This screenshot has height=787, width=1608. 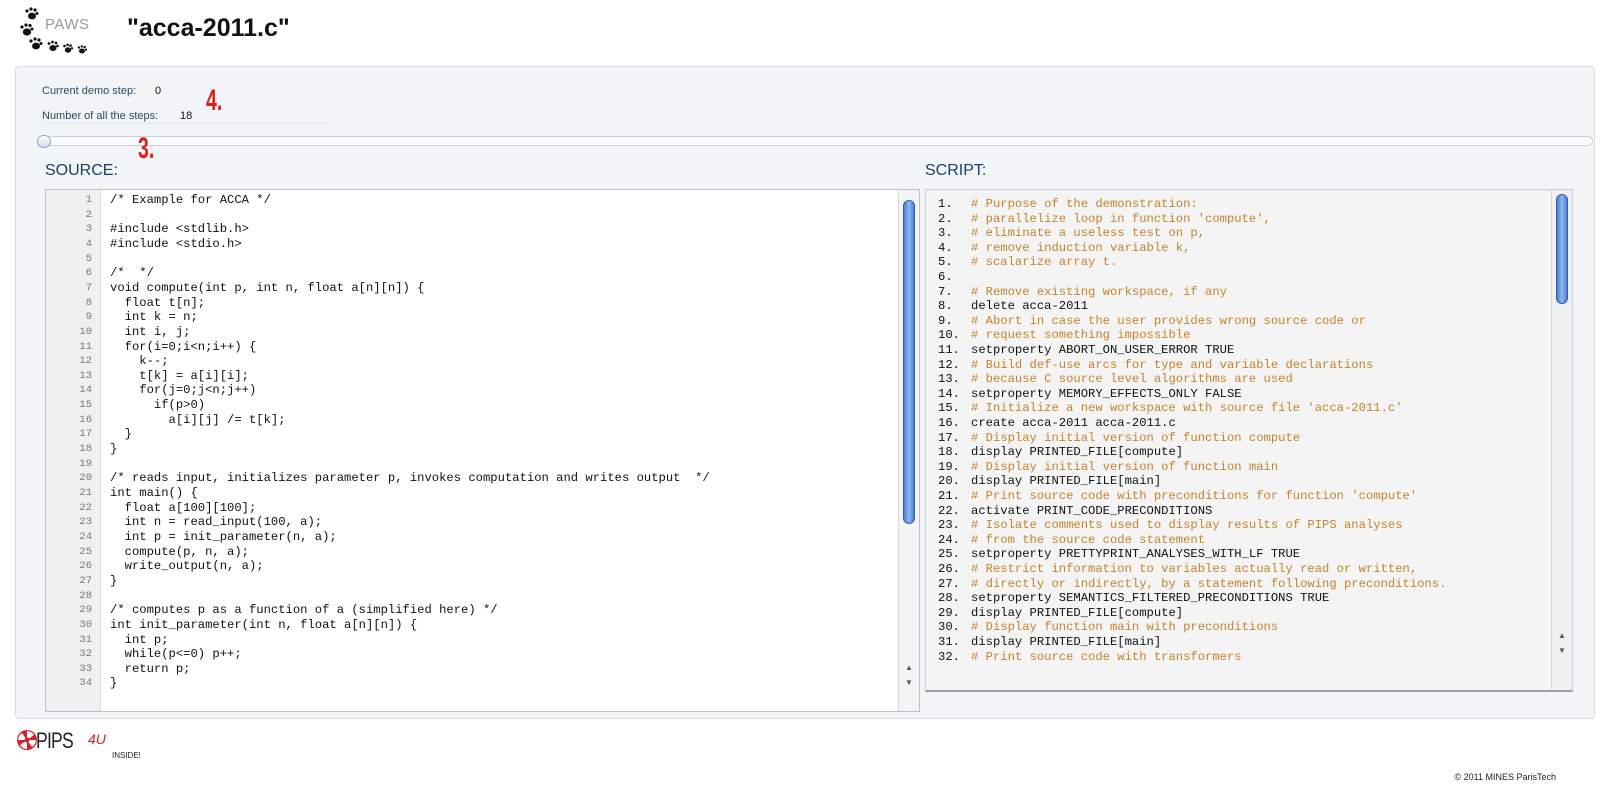 I want to click on script-line-number: 10., so click(x=949, y=335).